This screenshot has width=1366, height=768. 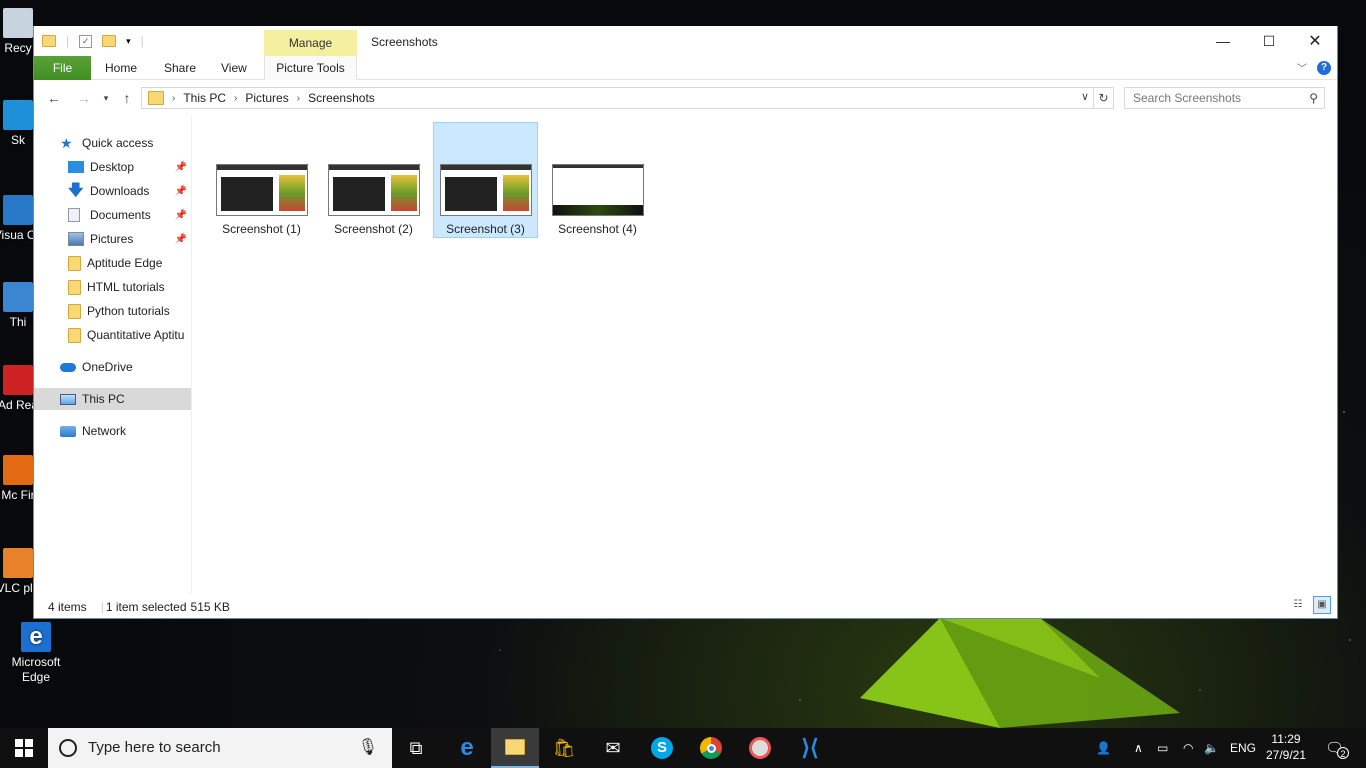 I want to click on large-icons-view-icon: ▣, so click(x=1322, y=605).